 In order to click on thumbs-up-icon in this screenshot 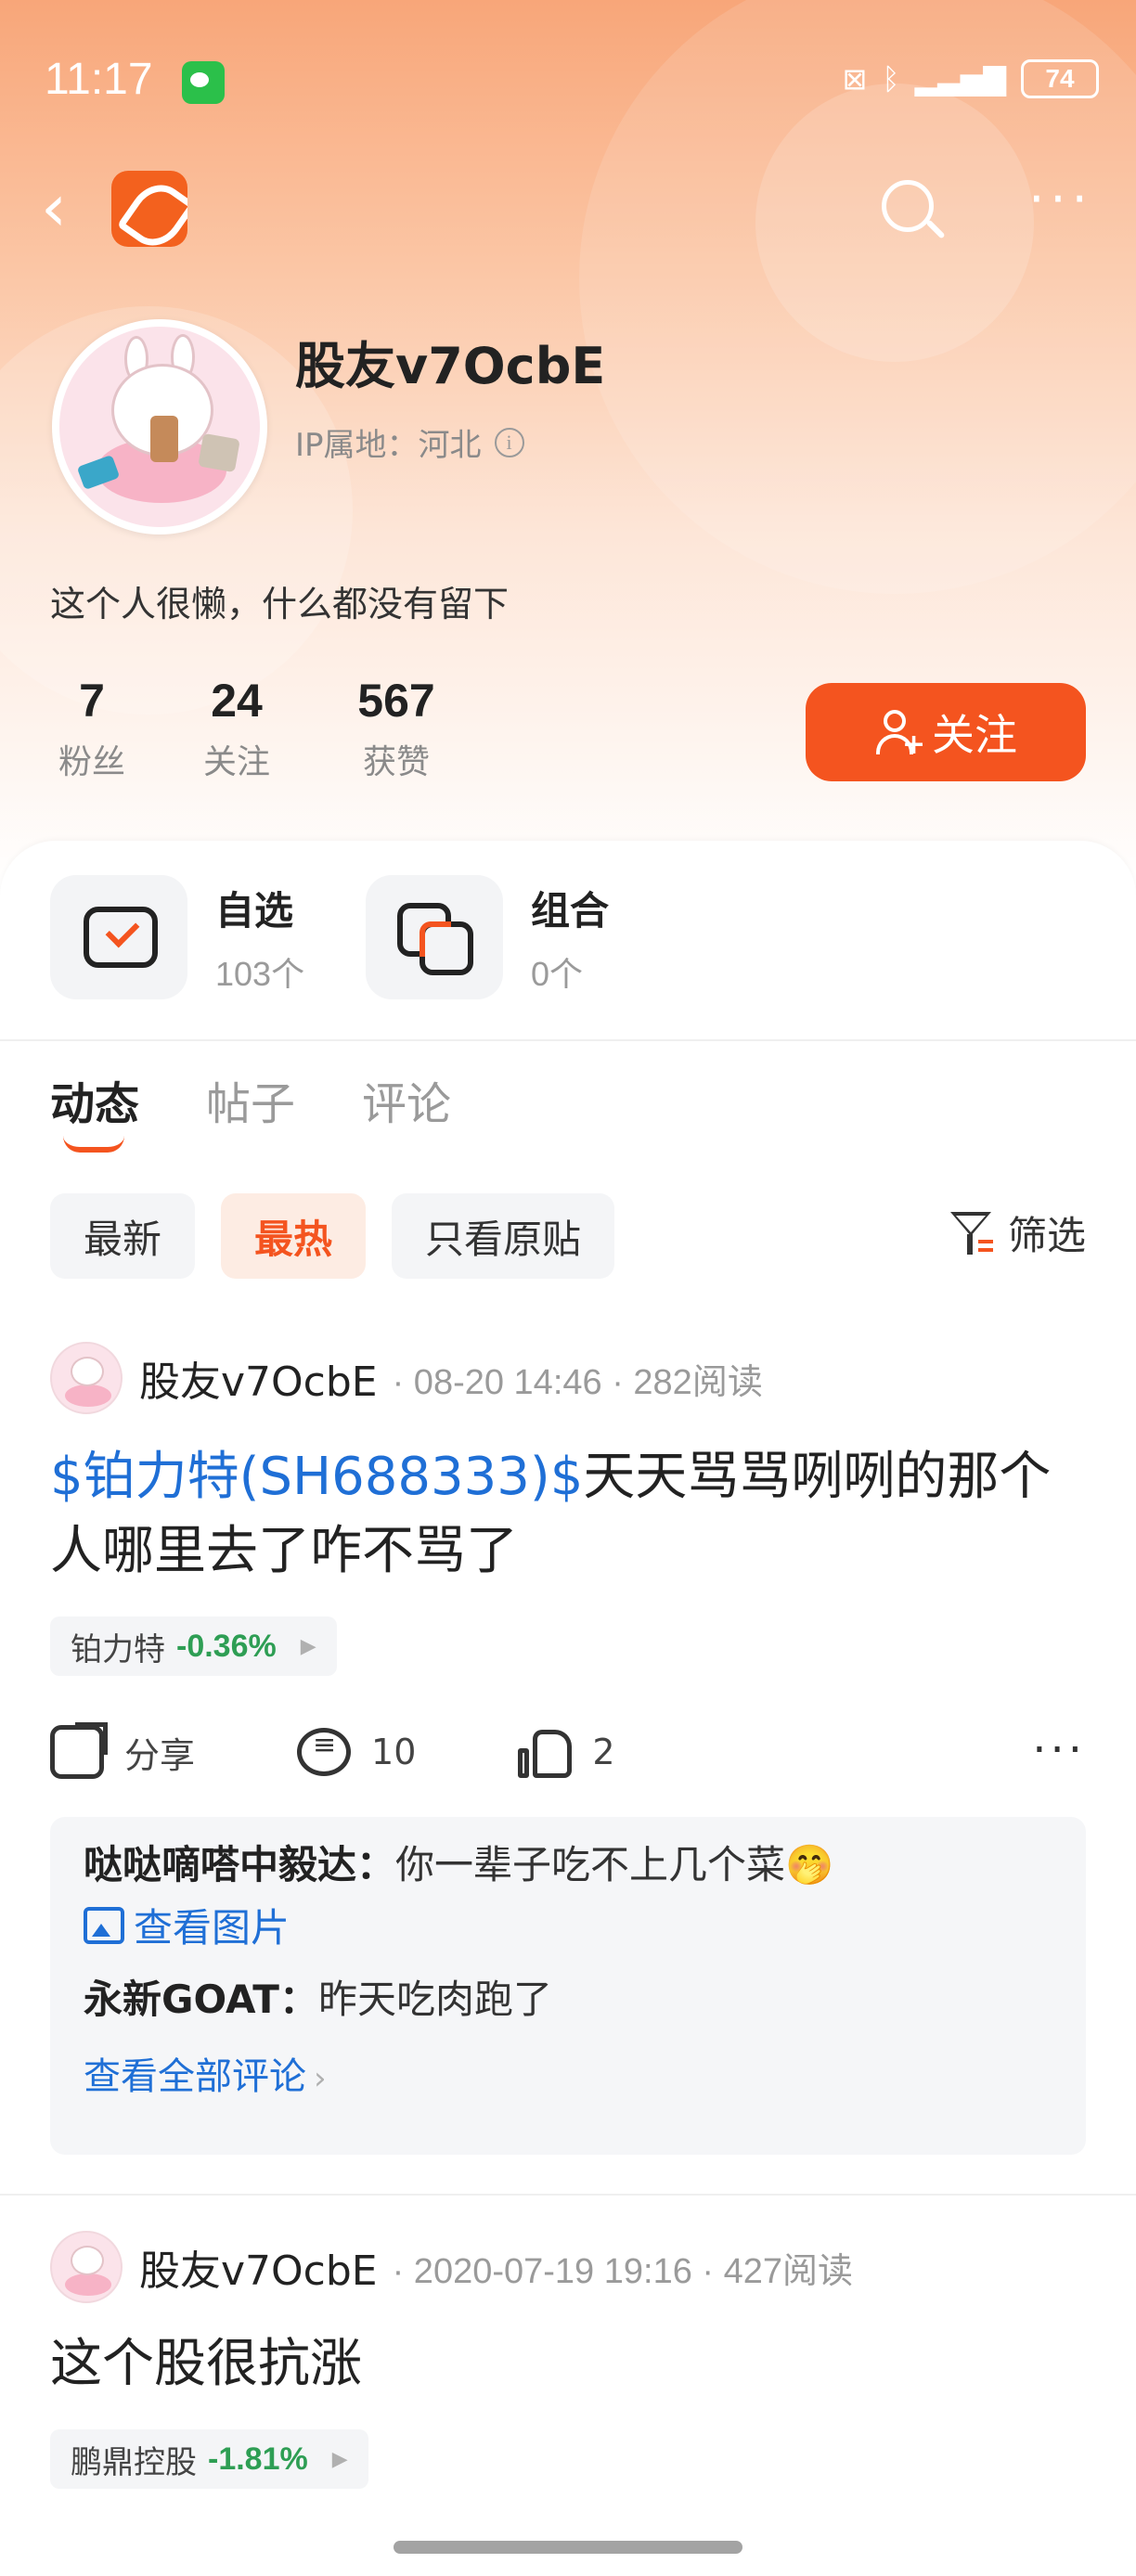, I will do `click(545, 1752)`.